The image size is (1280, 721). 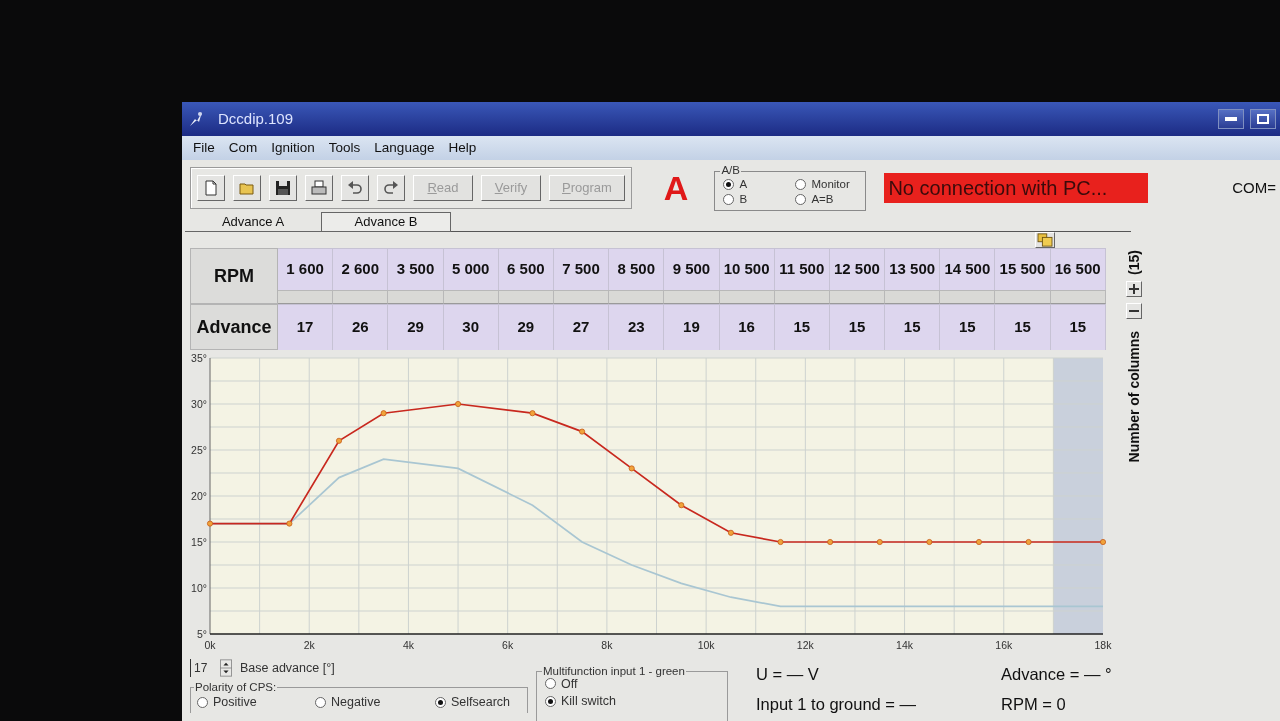 What do you see at coordinates (1133, 396) in the screenshot?
I see `vertical-label: Number of columns` at bounding box center [1133, 396].